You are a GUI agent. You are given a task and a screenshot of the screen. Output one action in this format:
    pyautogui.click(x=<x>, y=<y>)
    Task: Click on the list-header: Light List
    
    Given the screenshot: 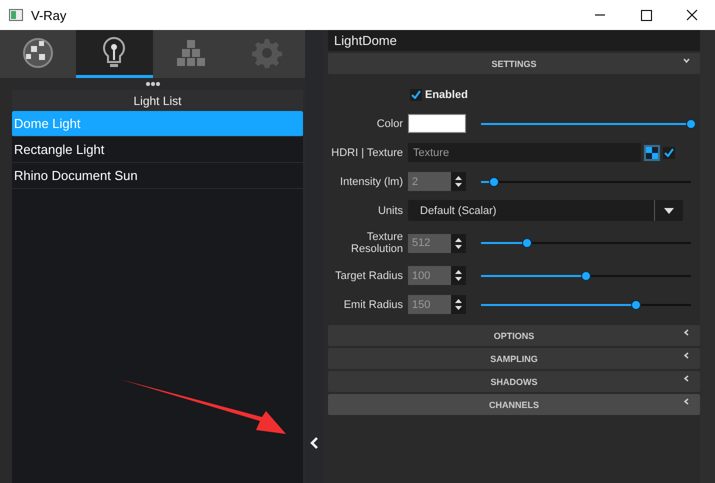 What is the action you would take?
    pyautogui.click(x=157, y=100)
    